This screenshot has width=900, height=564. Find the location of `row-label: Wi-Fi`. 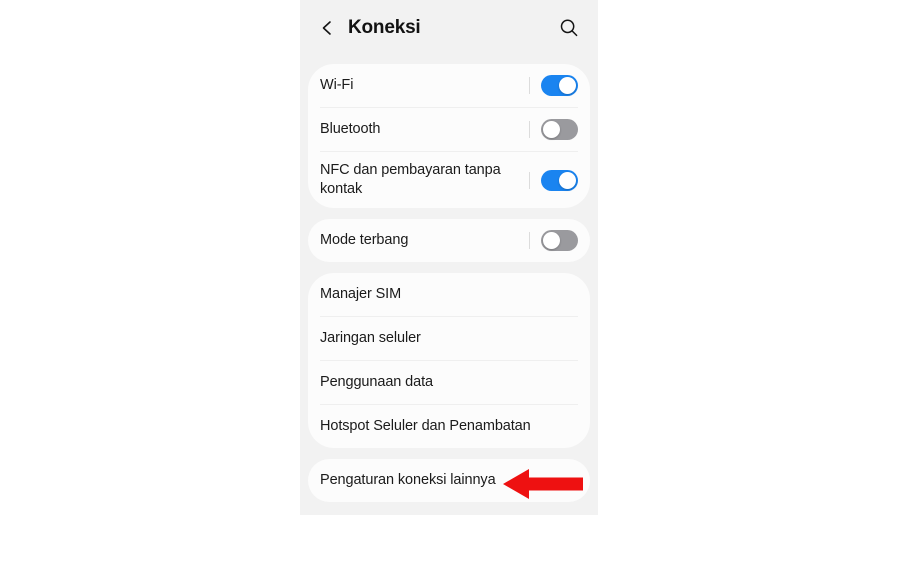

row-label: Wi-Fi is located at coordinates (337, 85).